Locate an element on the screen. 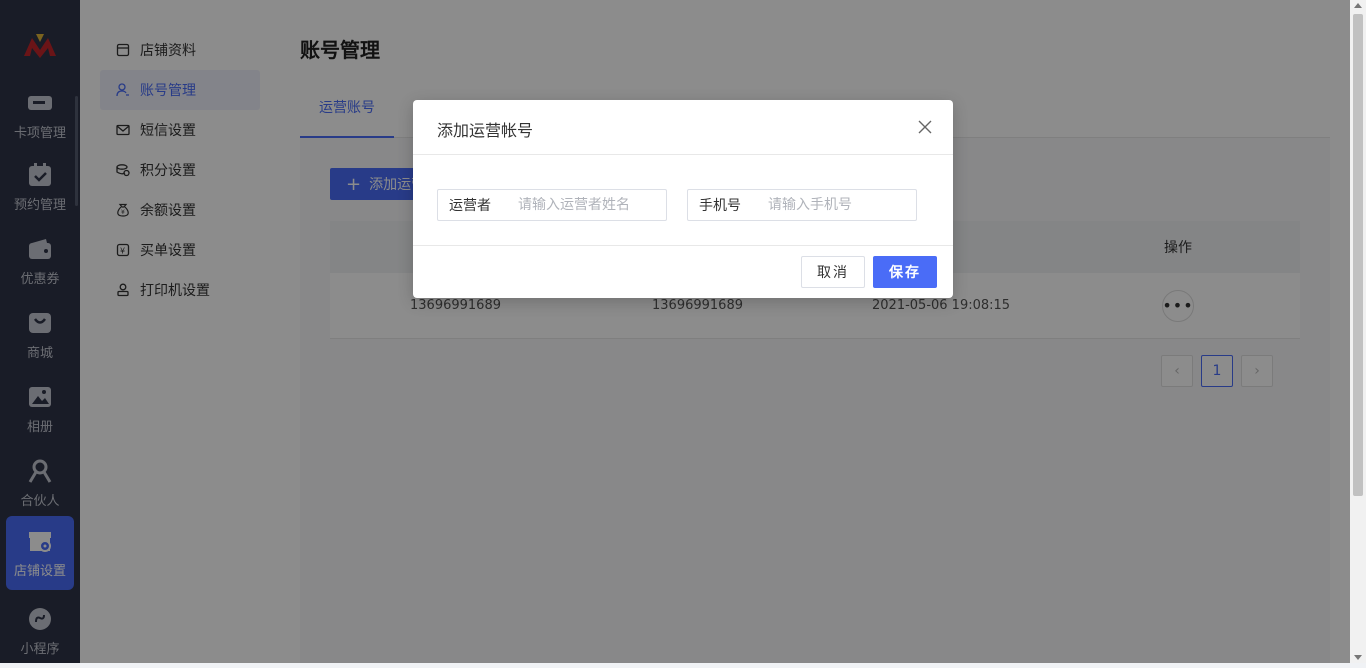 The image size is (1366, 668). operator-name-field: 运营者 is located at coordinates (552, 205).